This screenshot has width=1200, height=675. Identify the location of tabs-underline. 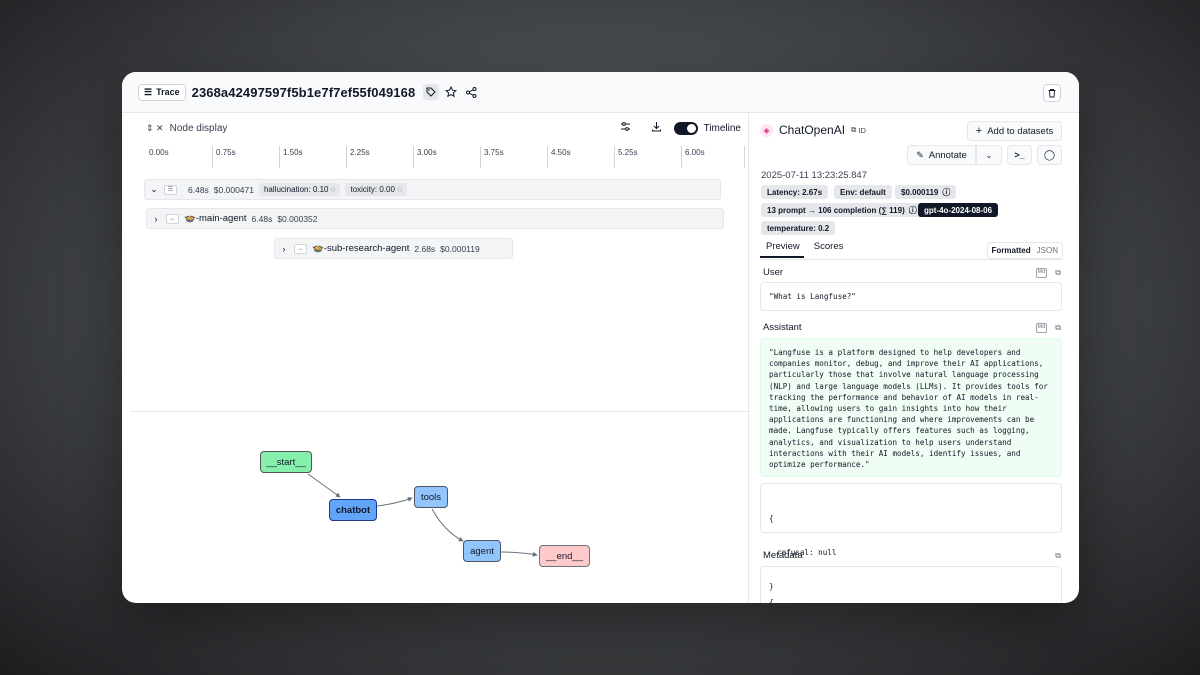
(911, 259).